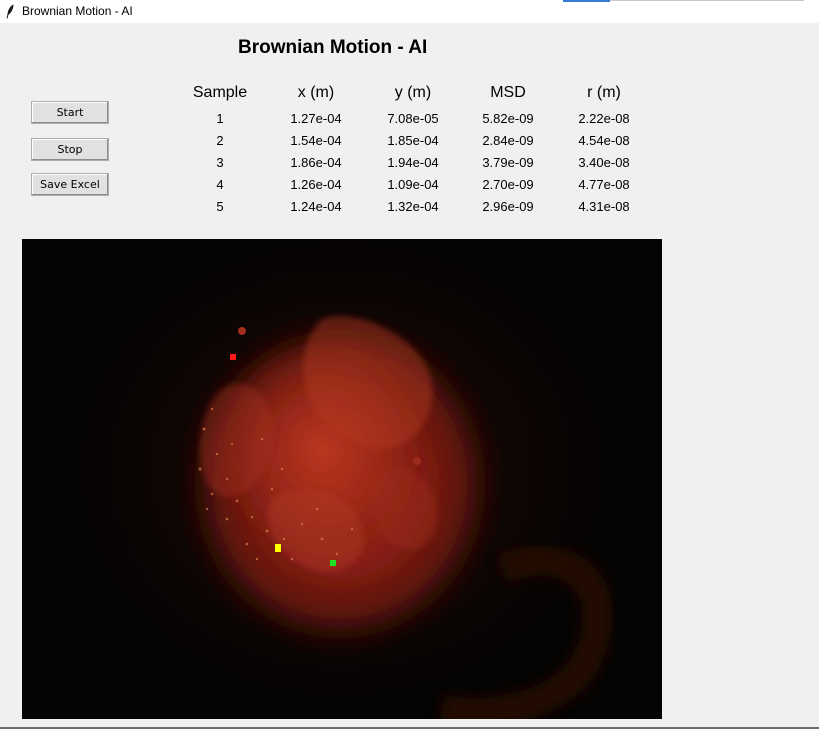 The width and height of the screenshot is (819, 729). What do you see at coordinates (220, 118) in the screenshot?
I see `table-cell: 1` at bounding box center [220, 118].